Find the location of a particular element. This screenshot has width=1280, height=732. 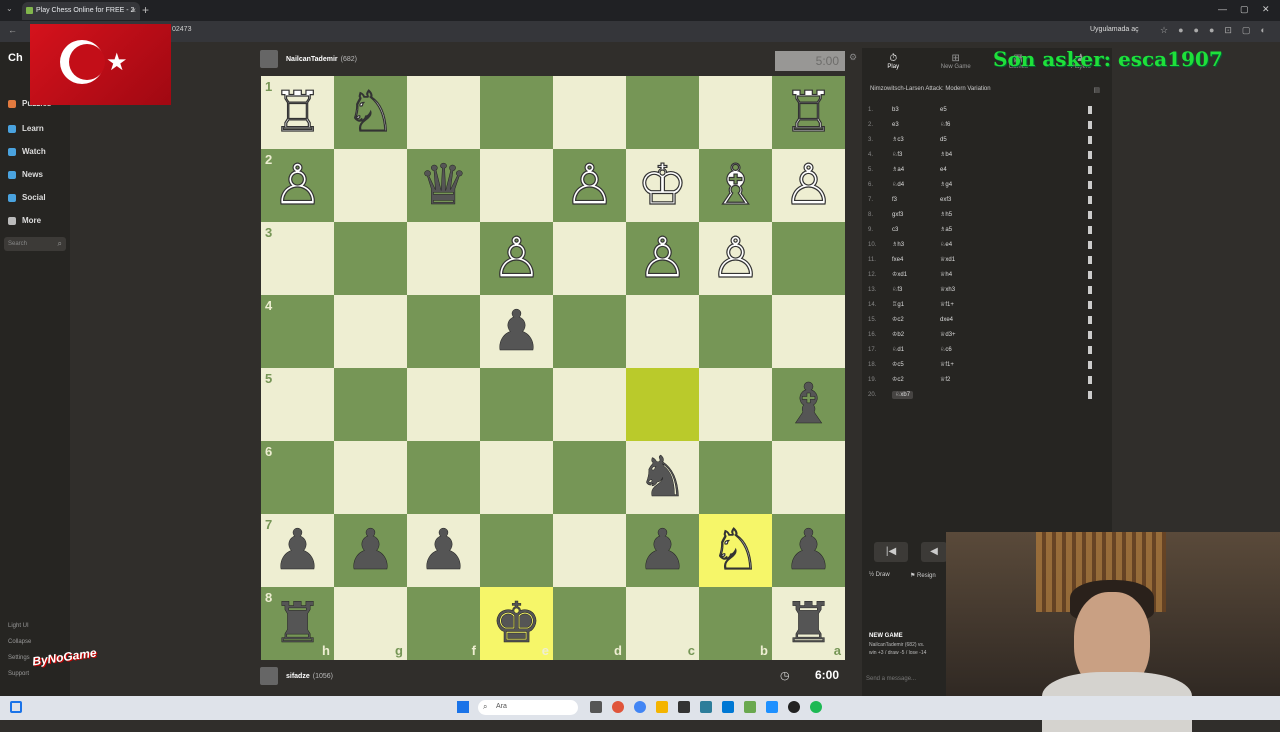

board-square-d8: d is located at coordinates (589, 623).